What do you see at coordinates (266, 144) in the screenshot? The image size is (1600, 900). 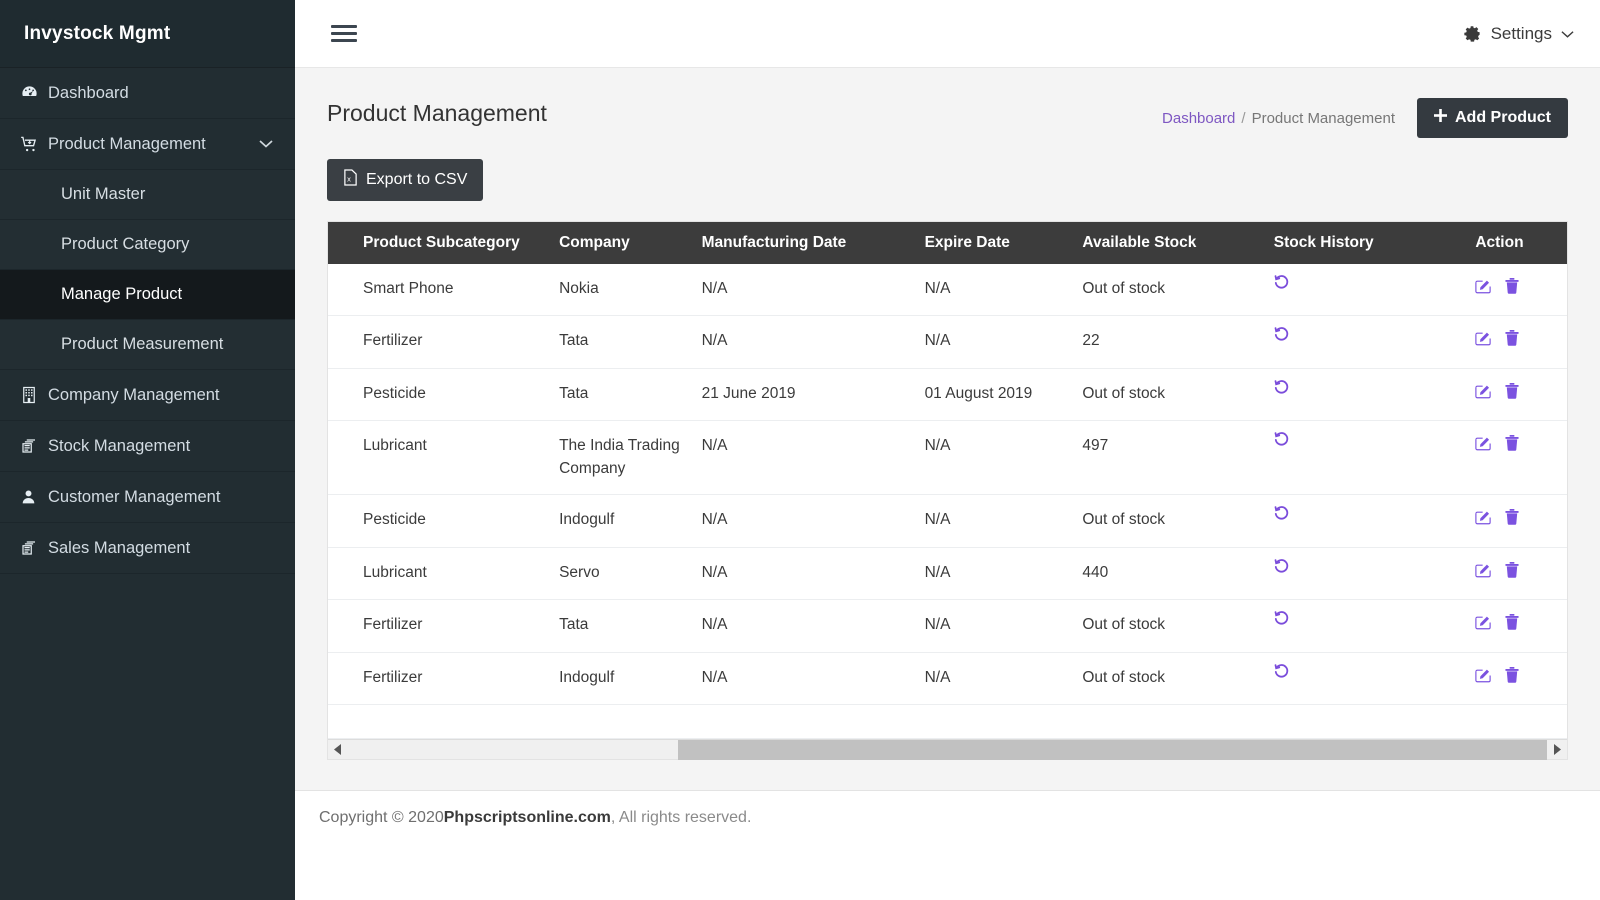 I see `chevron-down-icon` at bounding box center [266, 144].